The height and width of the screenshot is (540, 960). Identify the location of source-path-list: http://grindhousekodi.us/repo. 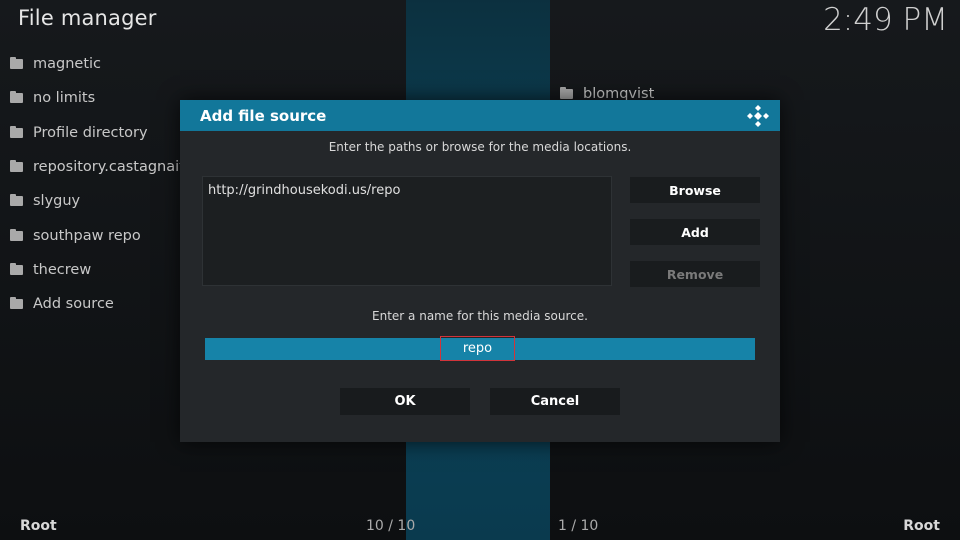
(407, 231).